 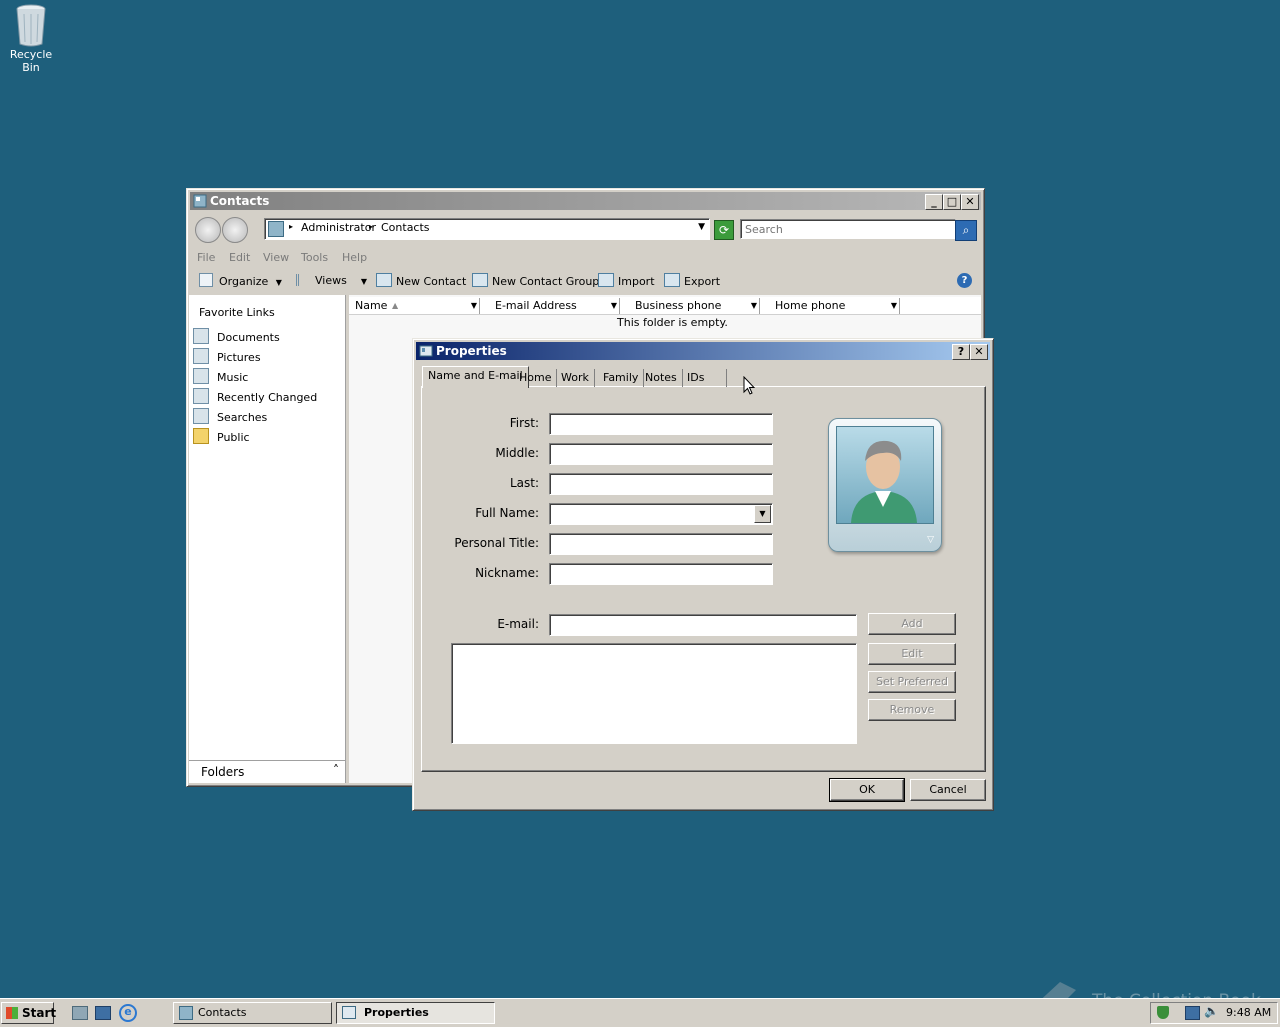 What do you see at coordinates (201, 376) in the screenshot?
I see `music-icon` at bounding box center [201, 376].